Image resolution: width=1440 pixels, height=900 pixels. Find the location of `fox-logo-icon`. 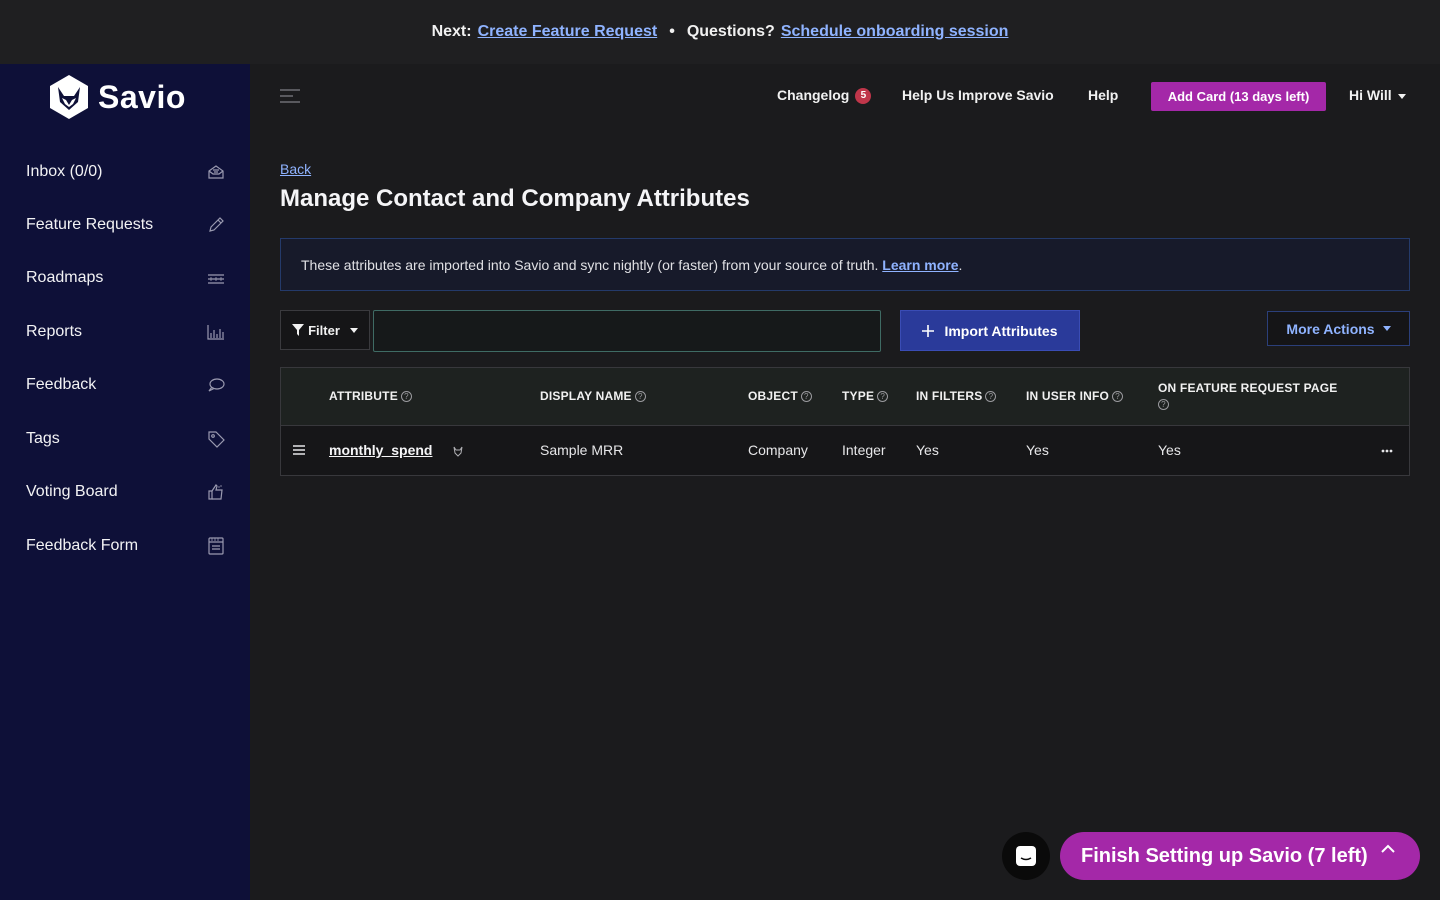

fox-logo-icon is located at coordinates (69, 97).